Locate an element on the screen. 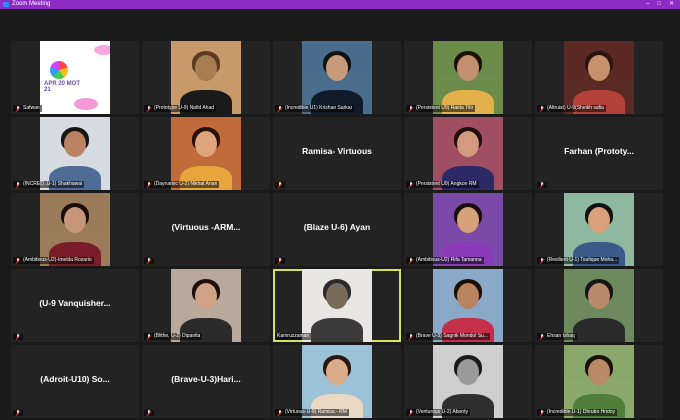 The height and width of the screenshot is (420, 680). participant-tile: (Blithe, U-2) Dipanita is located at coordinates (206, 305).